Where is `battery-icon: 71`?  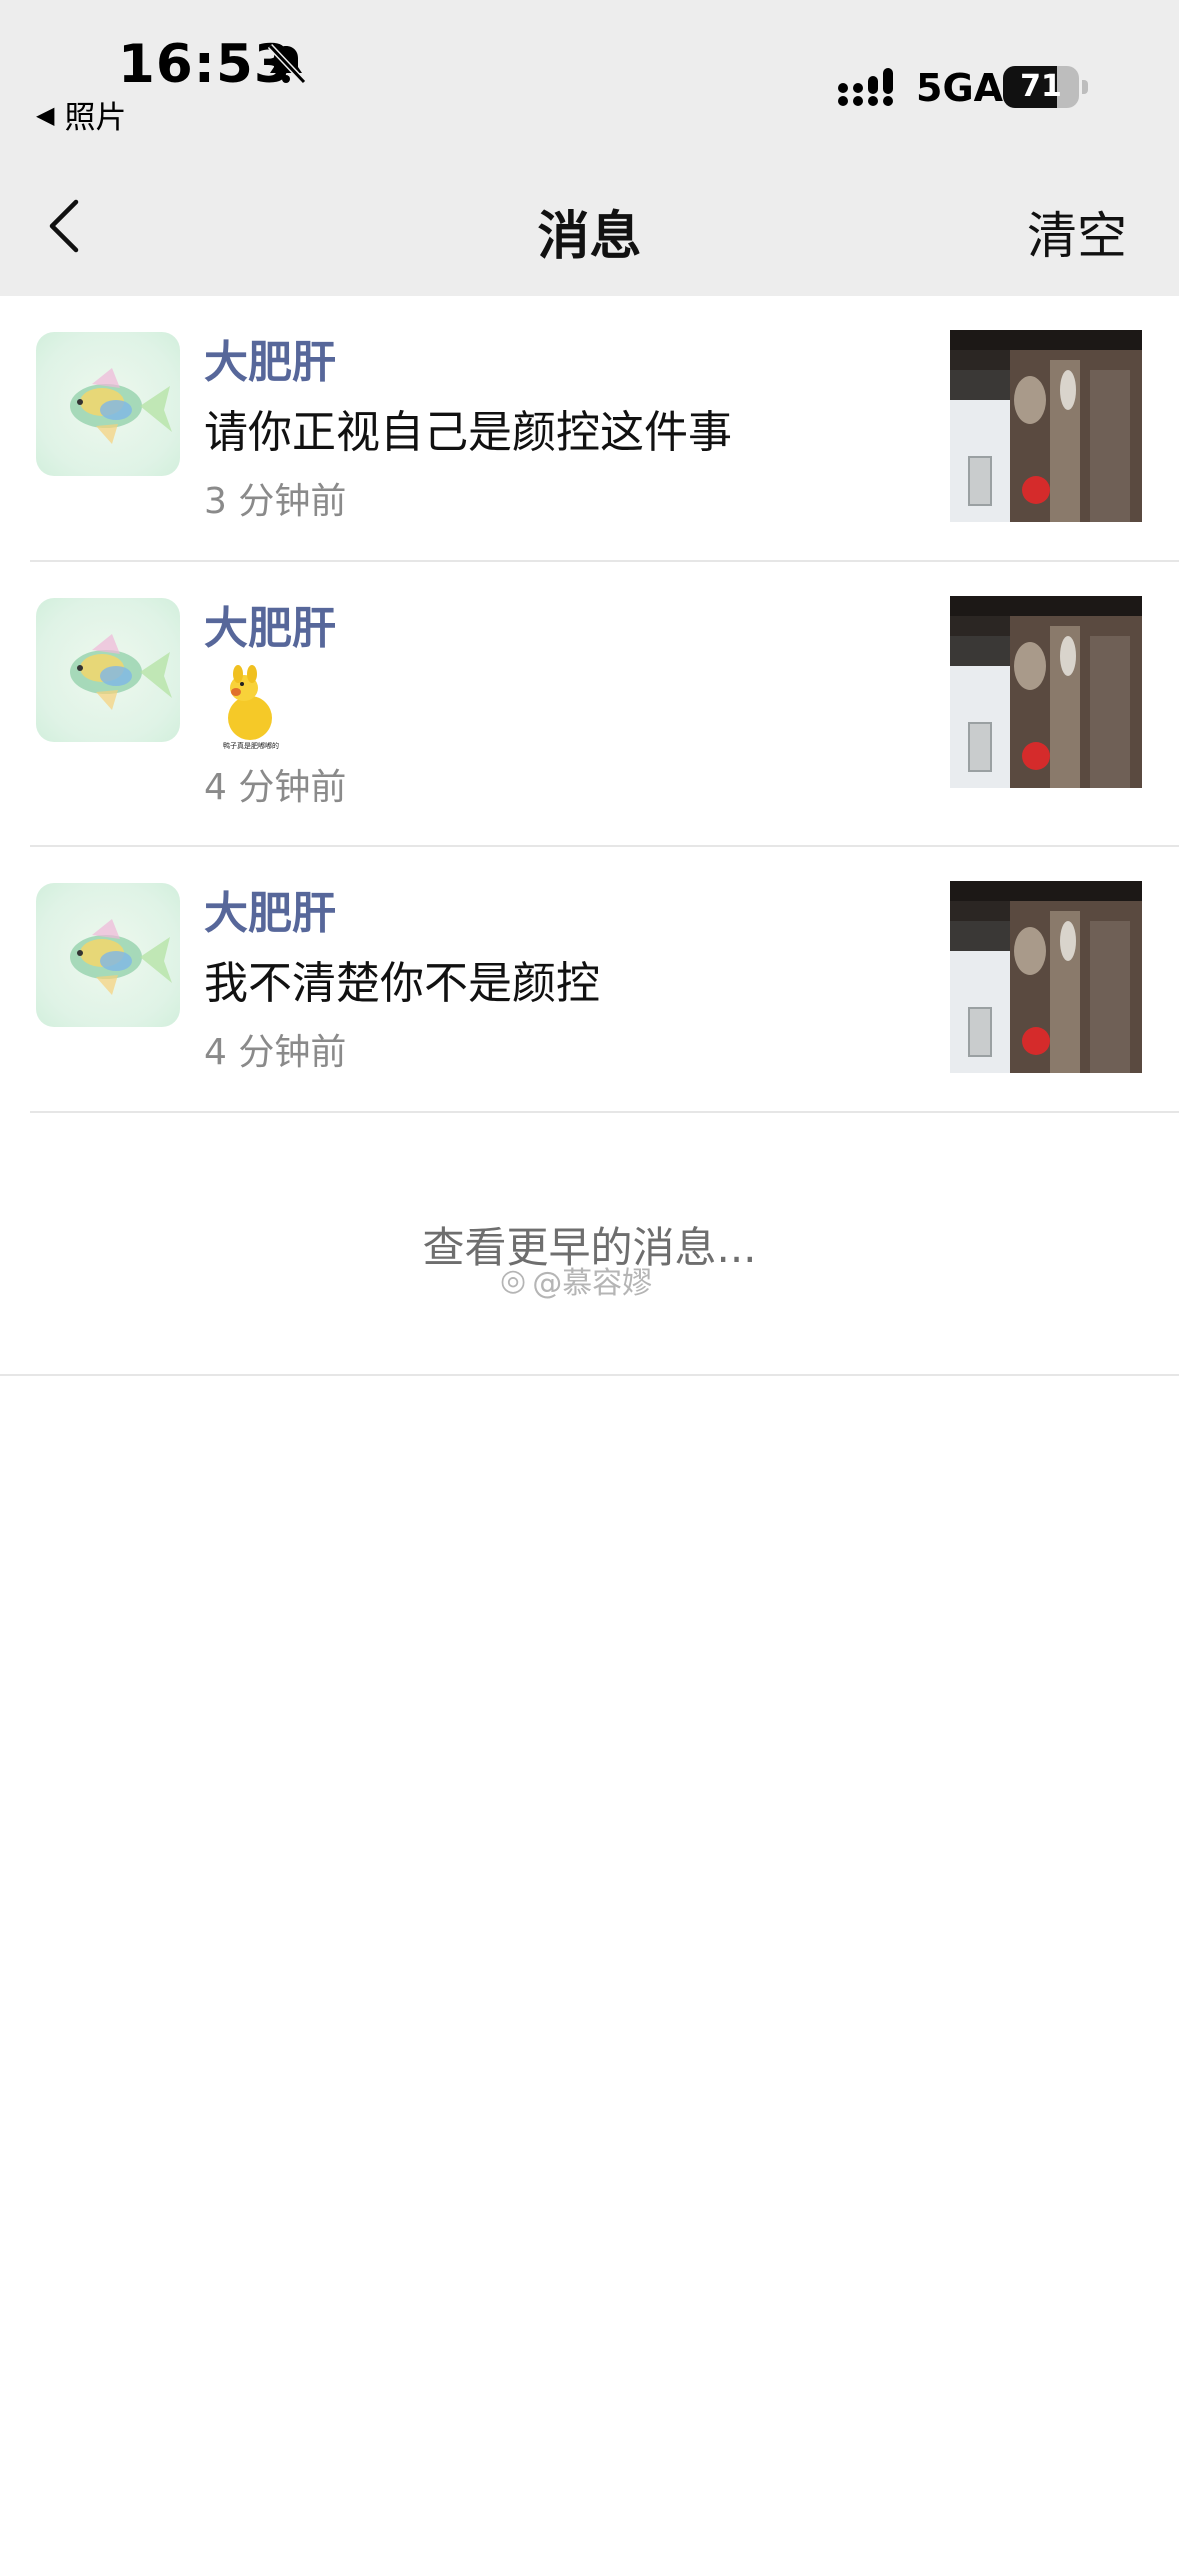 battery-icon: 71 is located at coordinates (1041, 87).